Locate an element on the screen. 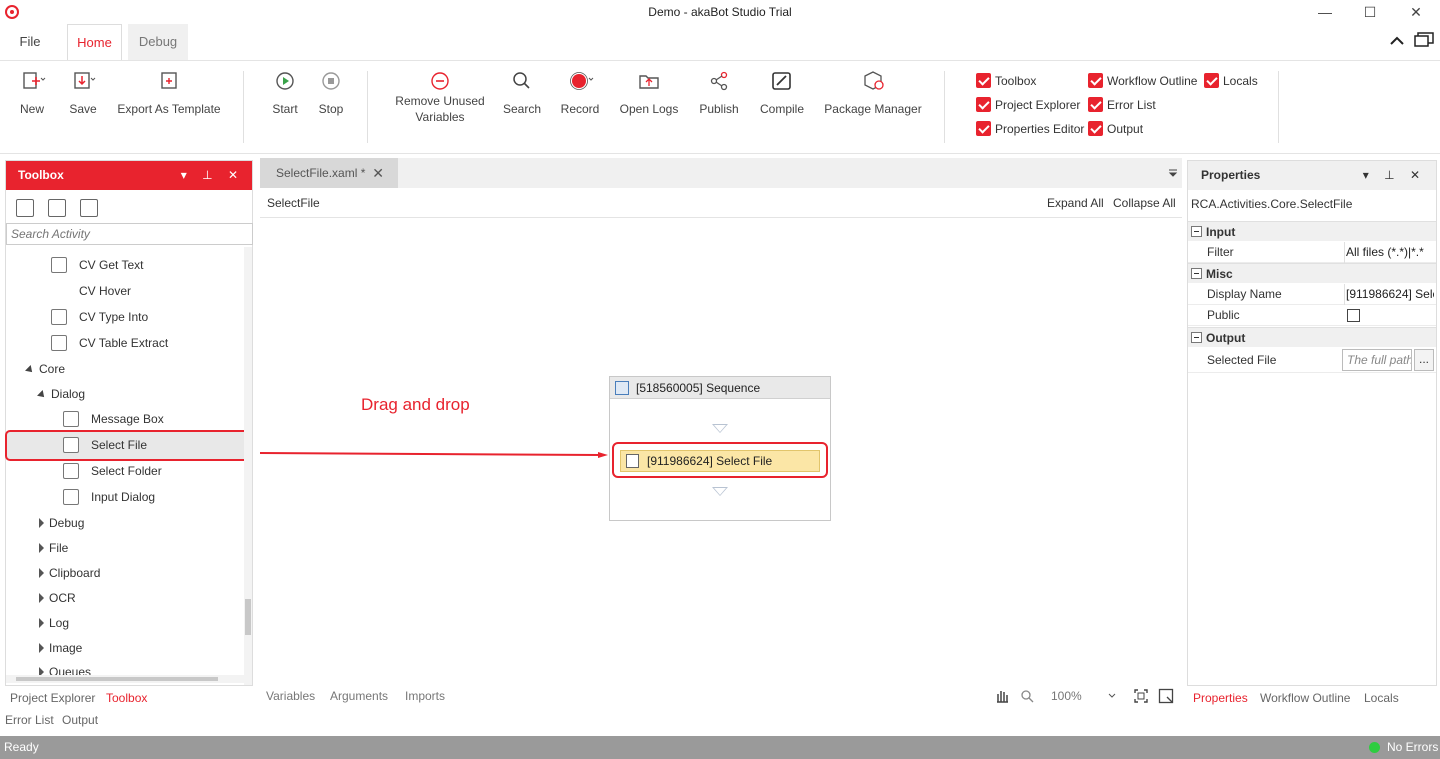 Image resolution: width=1440 pixels, height=759 pixels. toolbox-checkbox: Toolbox is located at coordinates (1006, 81).